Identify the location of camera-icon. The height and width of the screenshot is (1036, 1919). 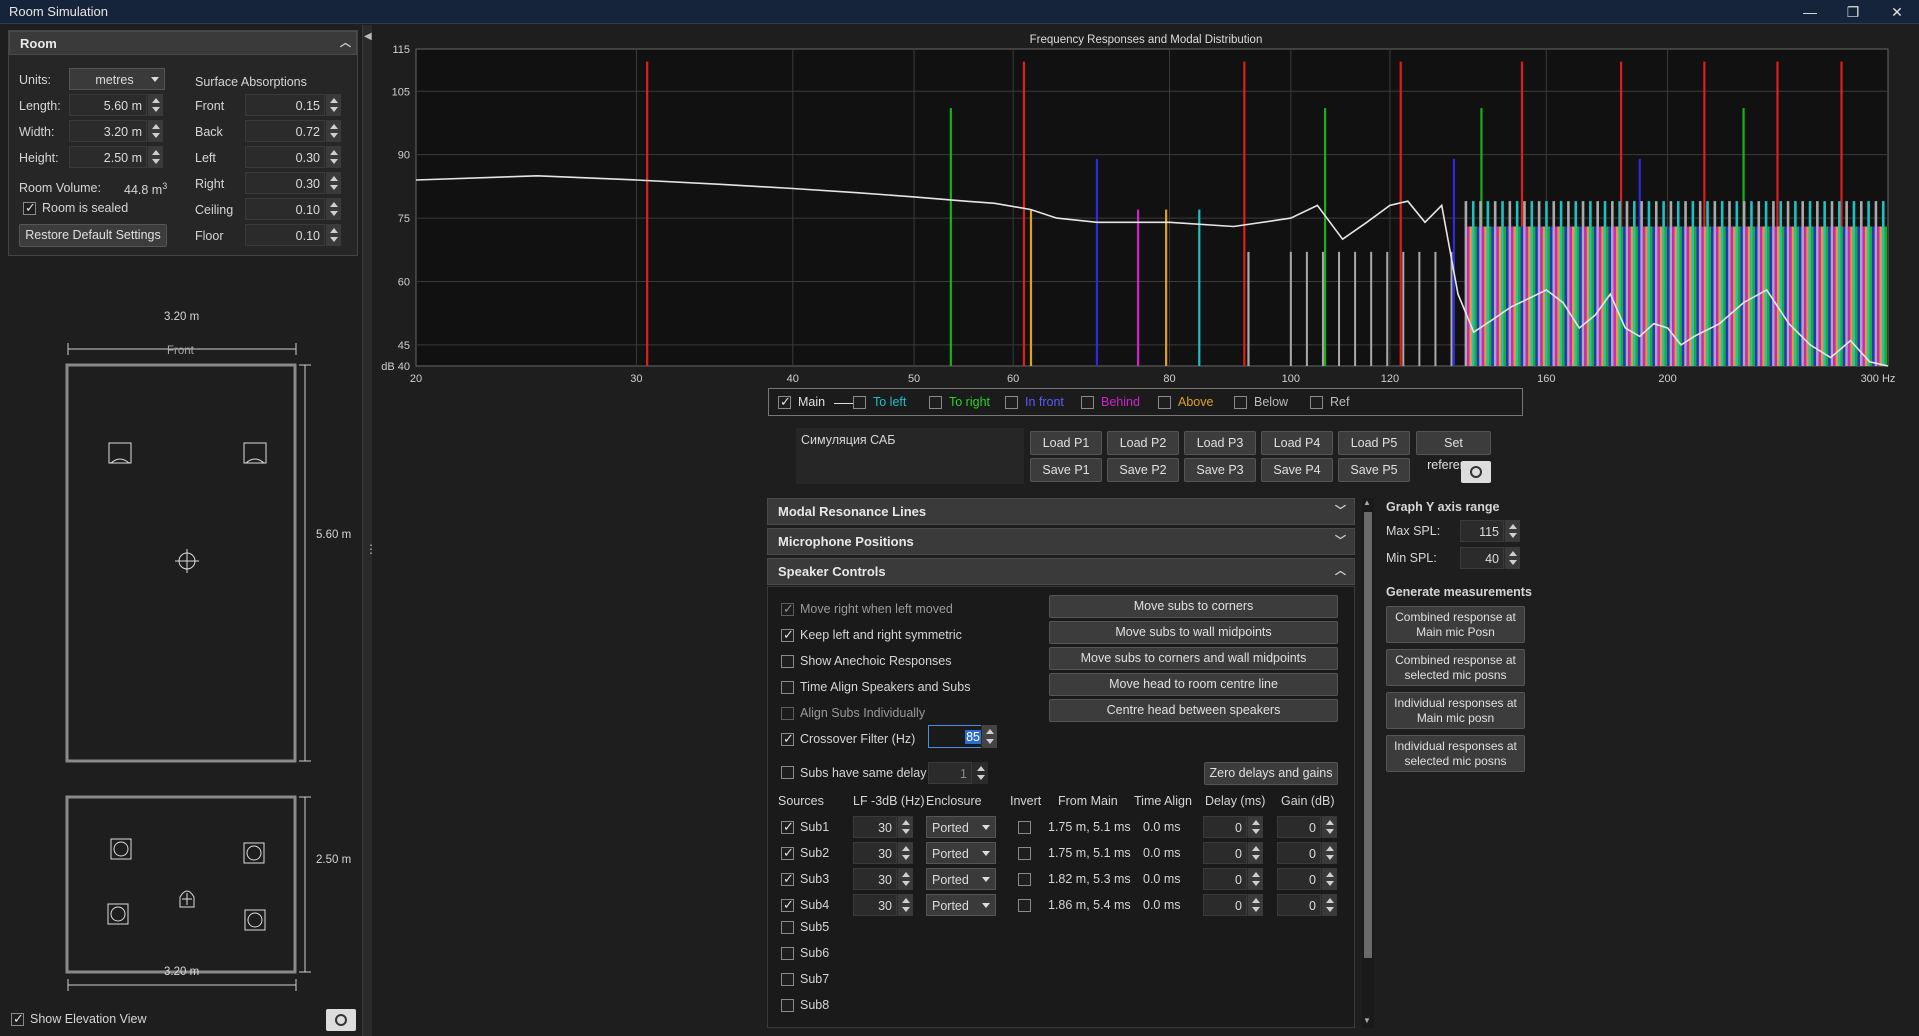
(341, 1020).